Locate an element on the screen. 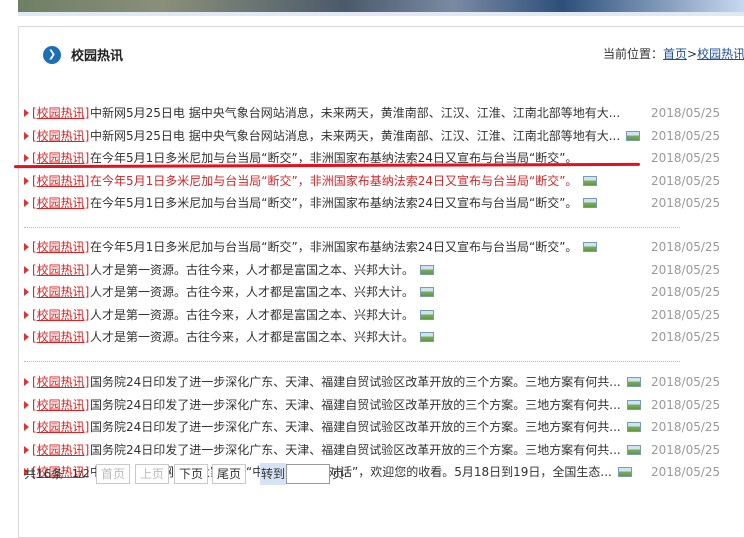  last-page-button: 尾页 is located at coordinates (229, 474).